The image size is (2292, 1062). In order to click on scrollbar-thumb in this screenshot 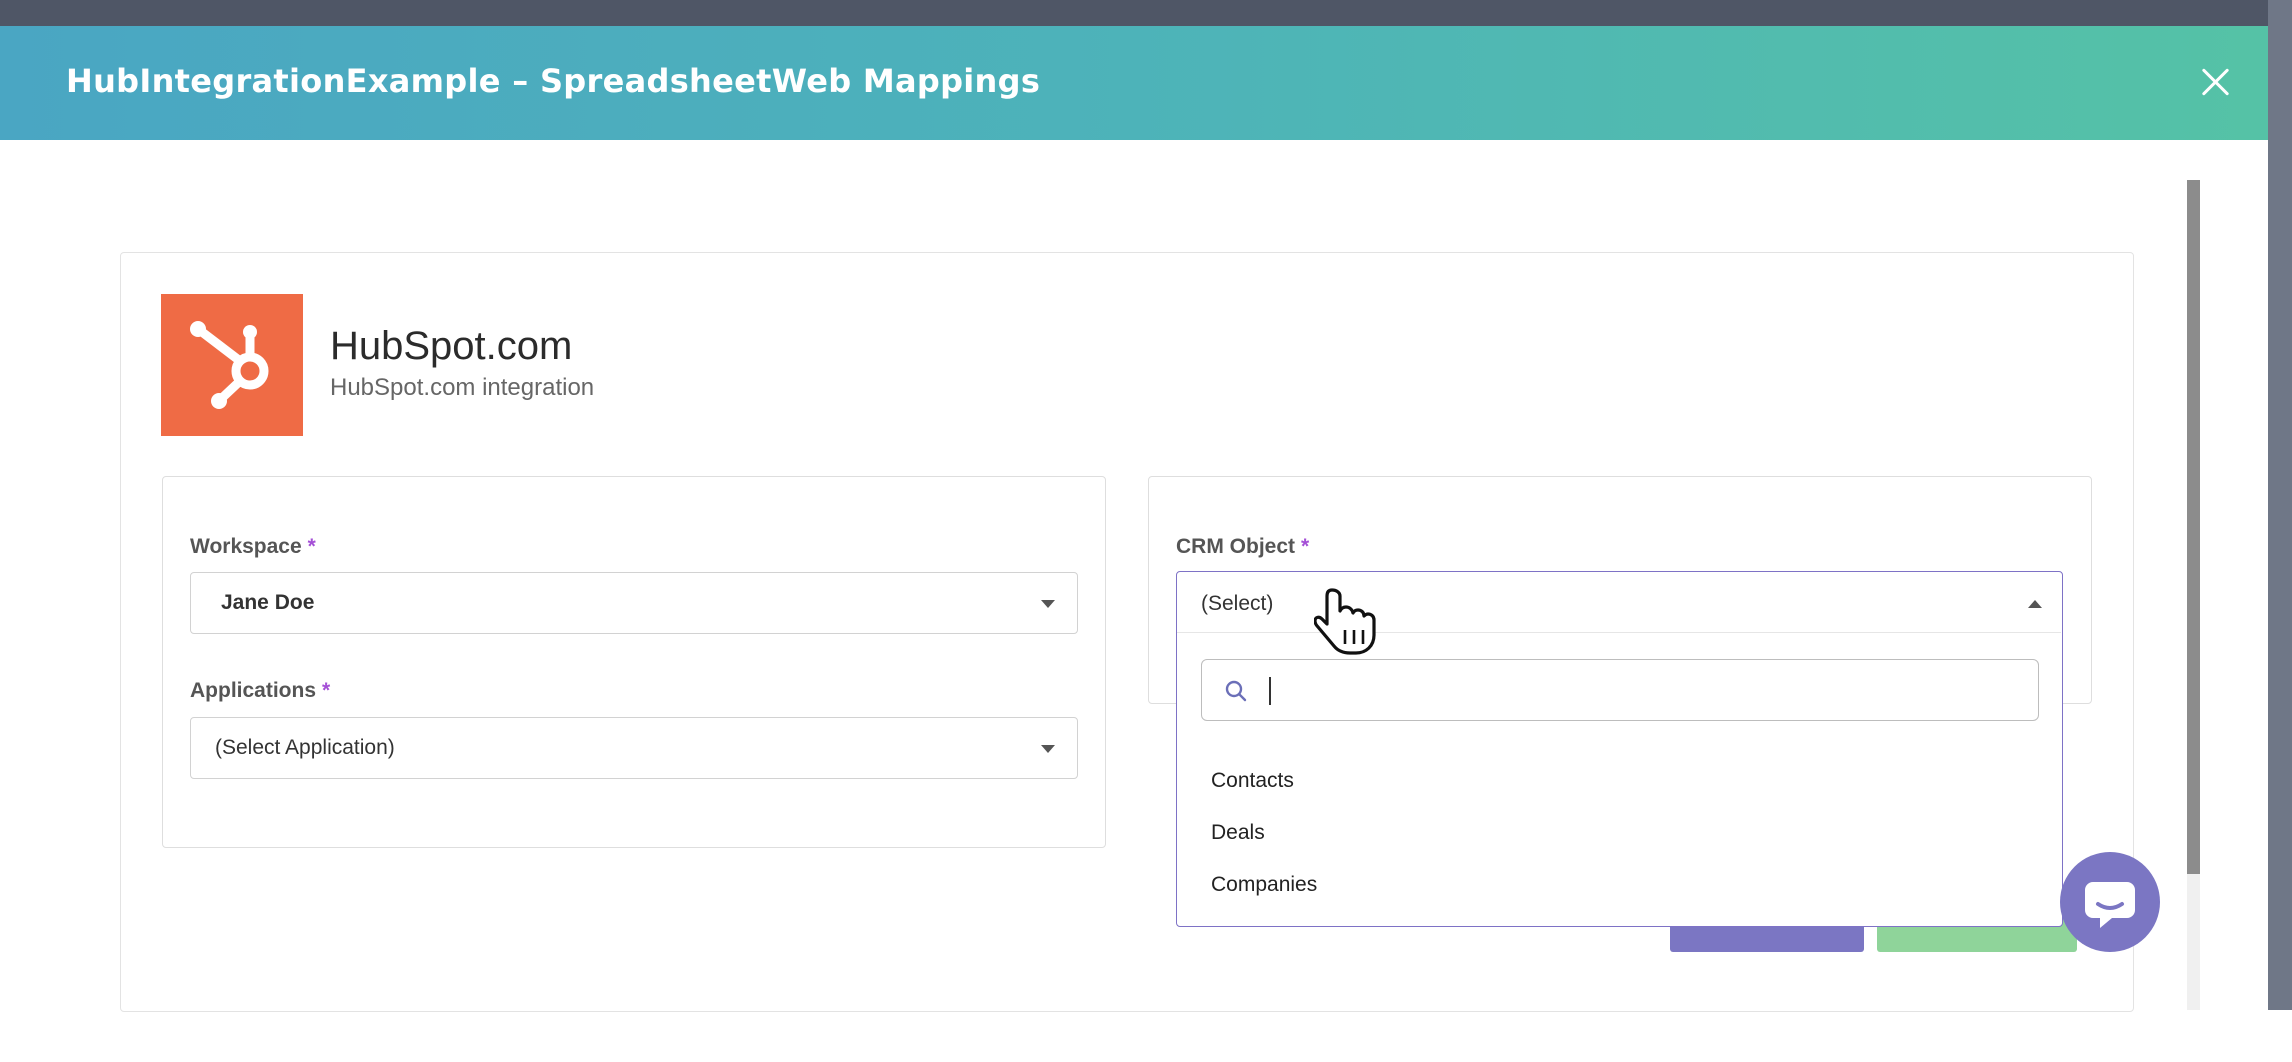, I will do `click(2193, 527)`.